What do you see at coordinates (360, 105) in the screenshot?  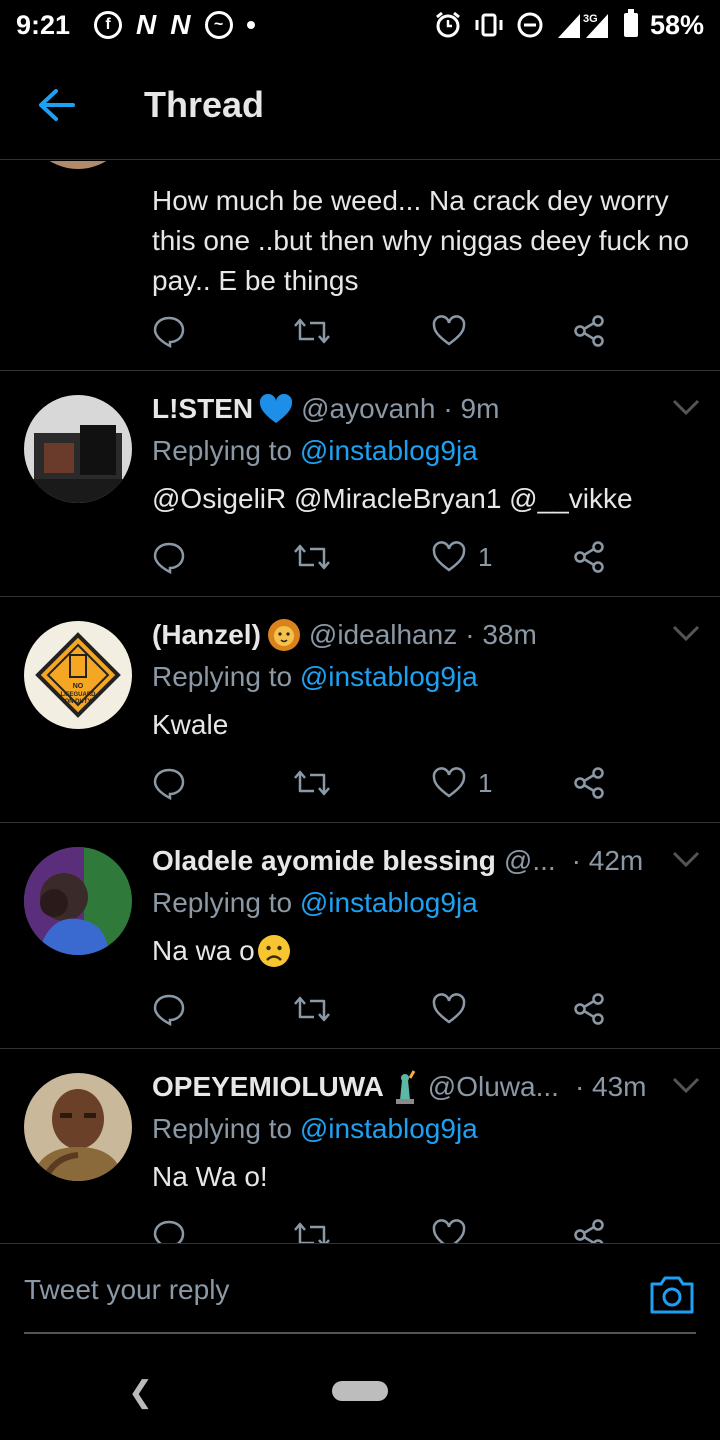 I see `app-header: Thread` at bounding box center [360, 105].